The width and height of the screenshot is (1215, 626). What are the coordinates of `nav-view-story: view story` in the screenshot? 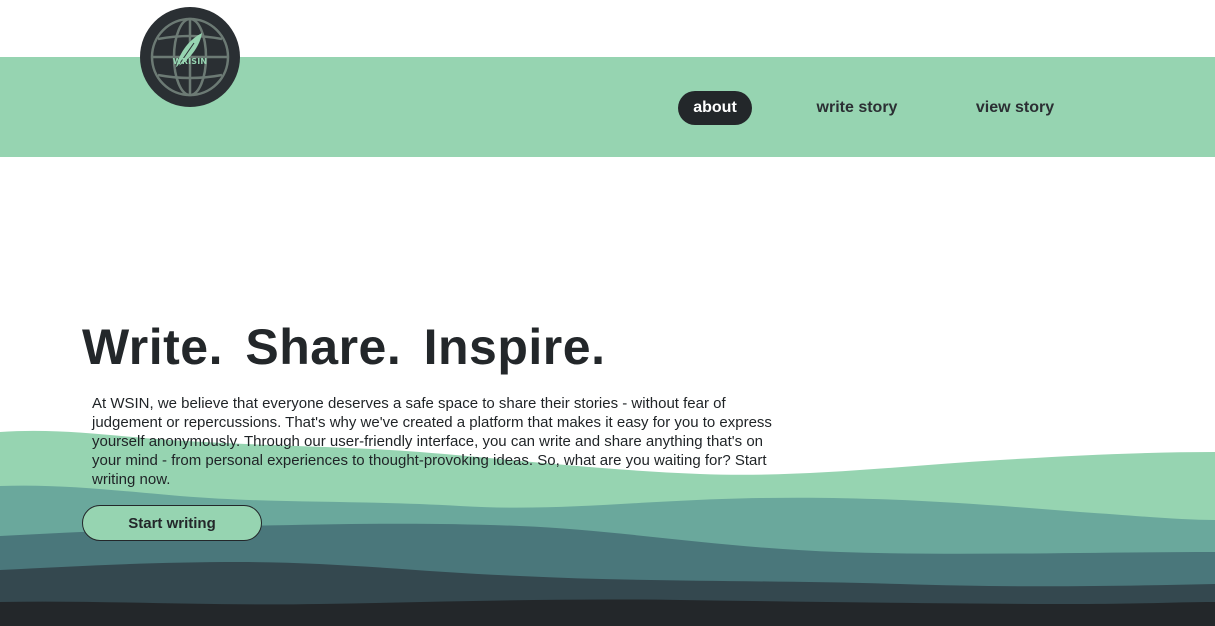 It's located at (1015, 108).